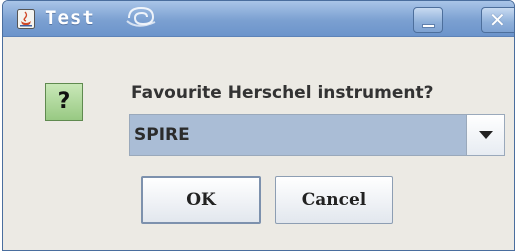  Describe the element at coordinates (162, 135) in the screenshot. I see `dropdown-selected-value: SPIRE` at that location.